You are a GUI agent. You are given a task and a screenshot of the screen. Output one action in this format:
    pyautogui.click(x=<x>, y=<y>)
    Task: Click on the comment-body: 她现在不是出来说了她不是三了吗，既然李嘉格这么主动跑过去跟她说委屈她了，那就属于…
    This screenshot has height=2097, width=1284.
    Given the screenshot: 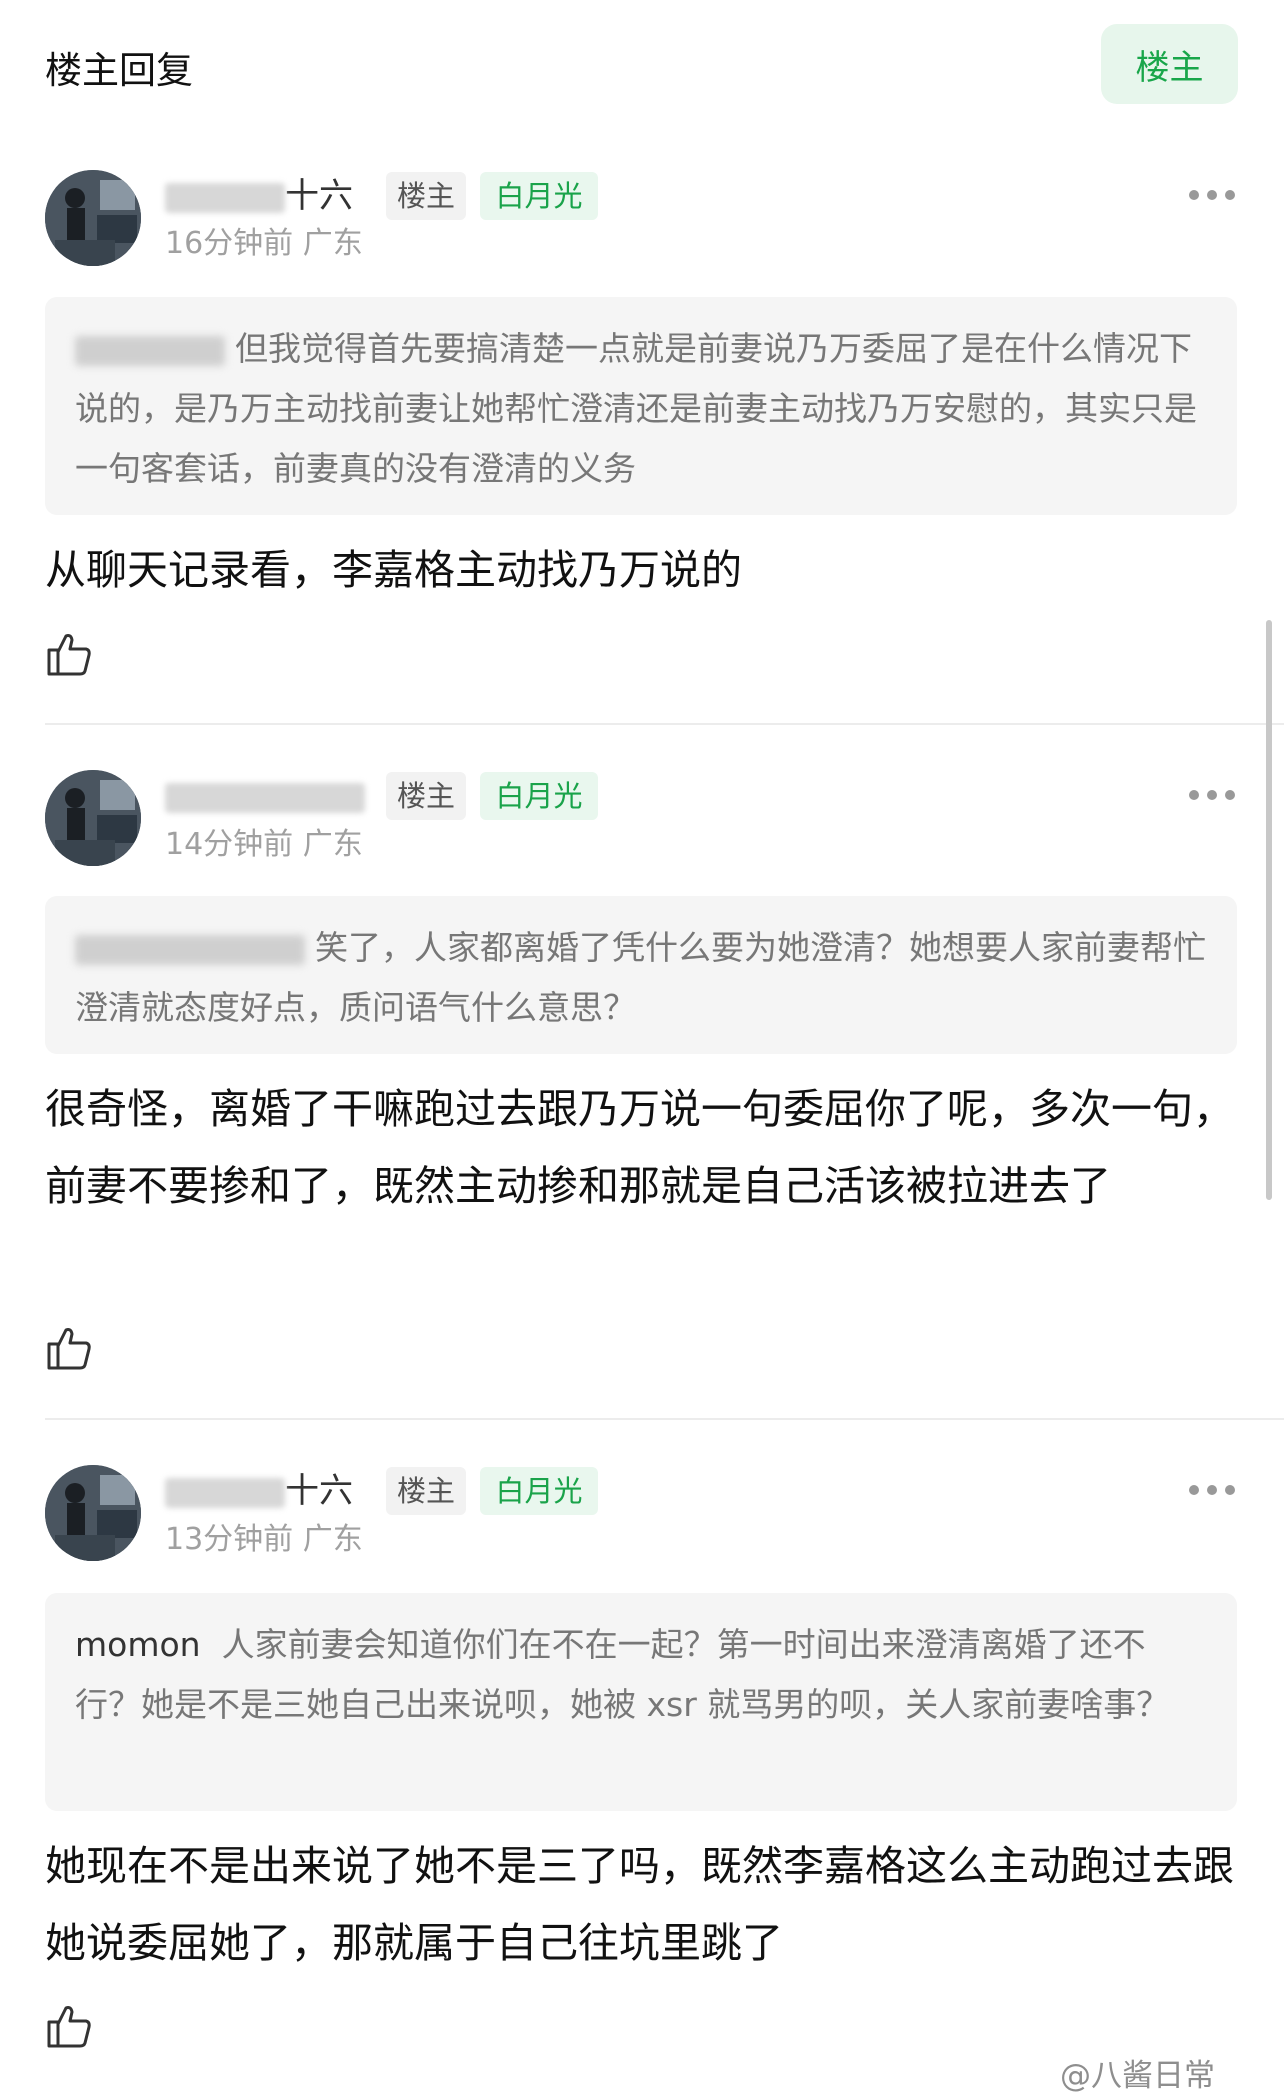 What is the action you would take?
    pyautogui.click(x=639, y=1904)
    